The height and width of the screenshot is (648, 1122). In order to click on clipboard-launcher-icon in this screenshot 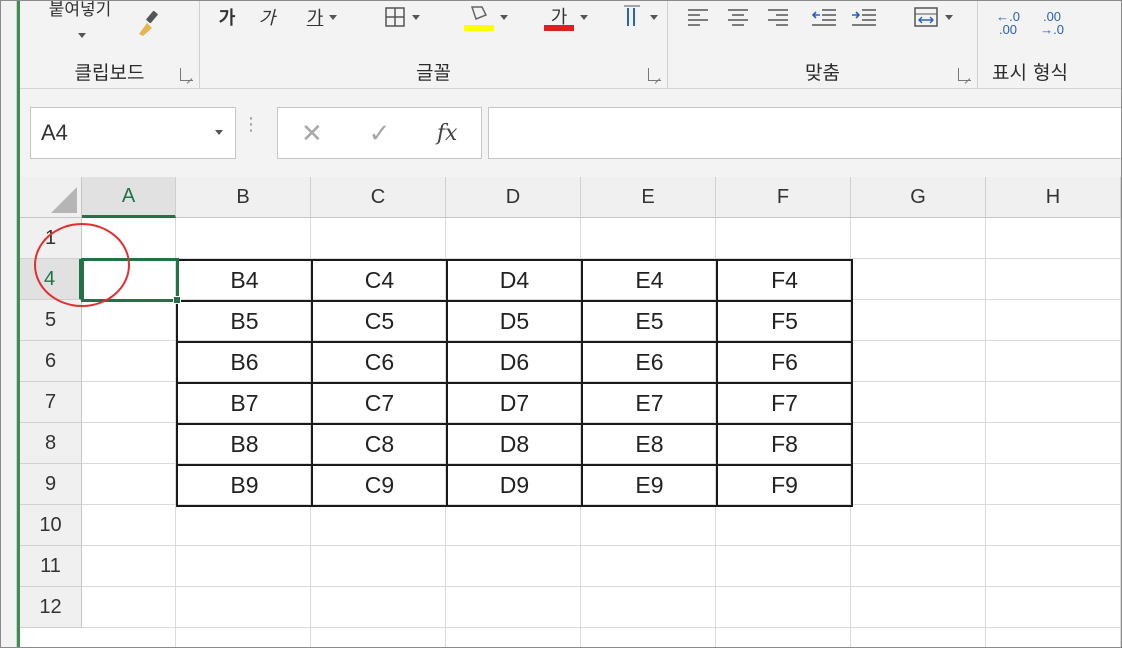, I will do `click(186, 74)`.